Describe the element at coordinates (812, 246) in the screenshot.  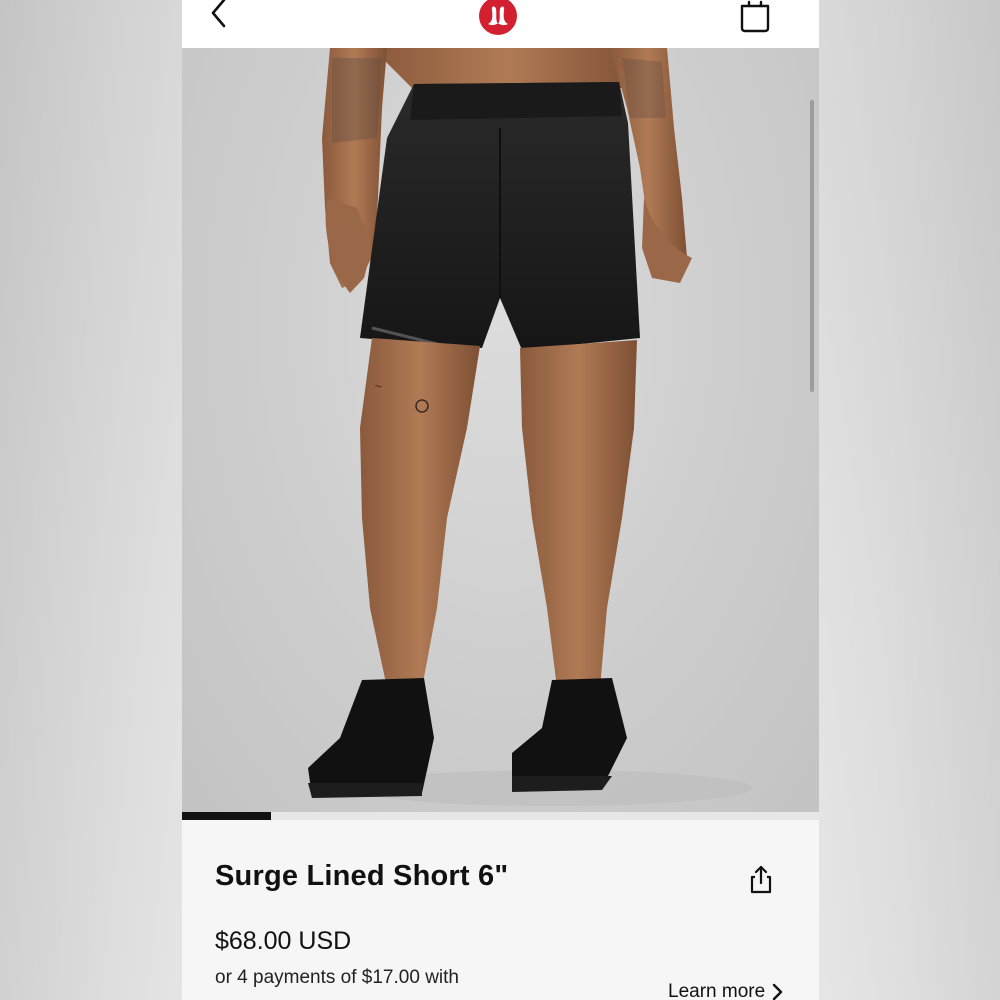
I see `image-scrollbar` at that location.